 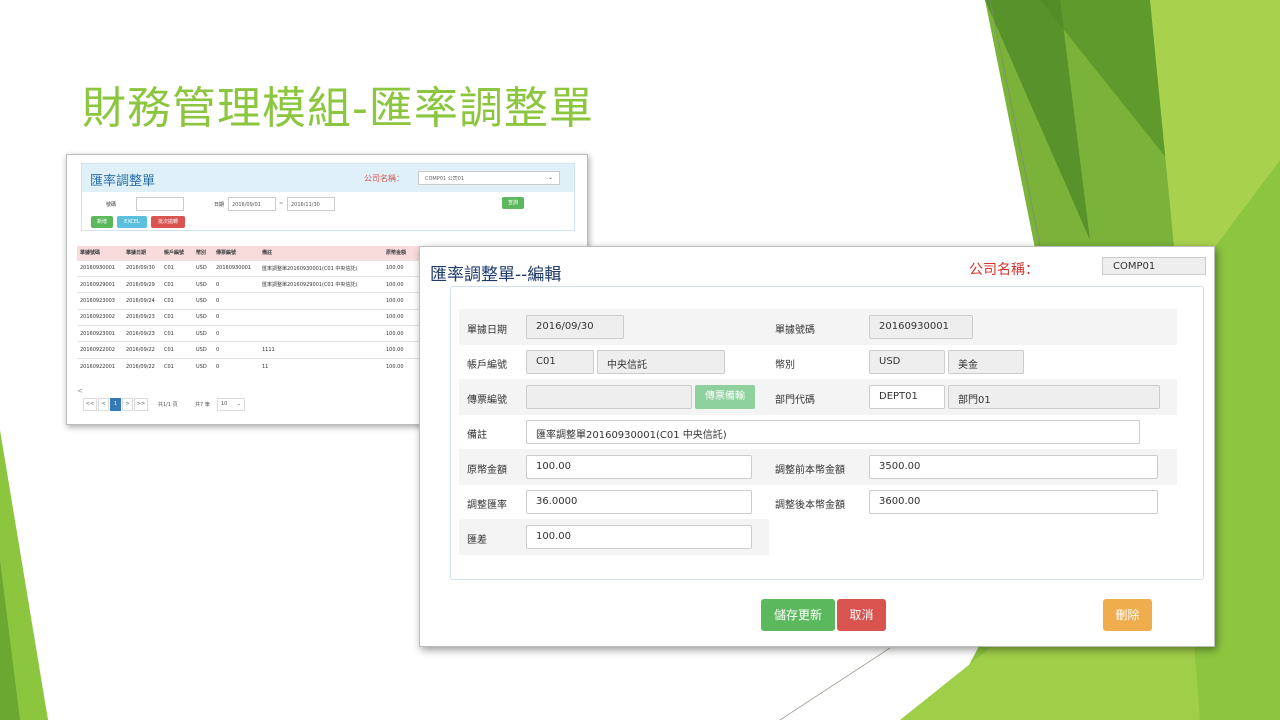 What do you see at coordinates (203, 253) in the screenshot?
I see `column-header: 幣別` at bounding box center [203, 253].